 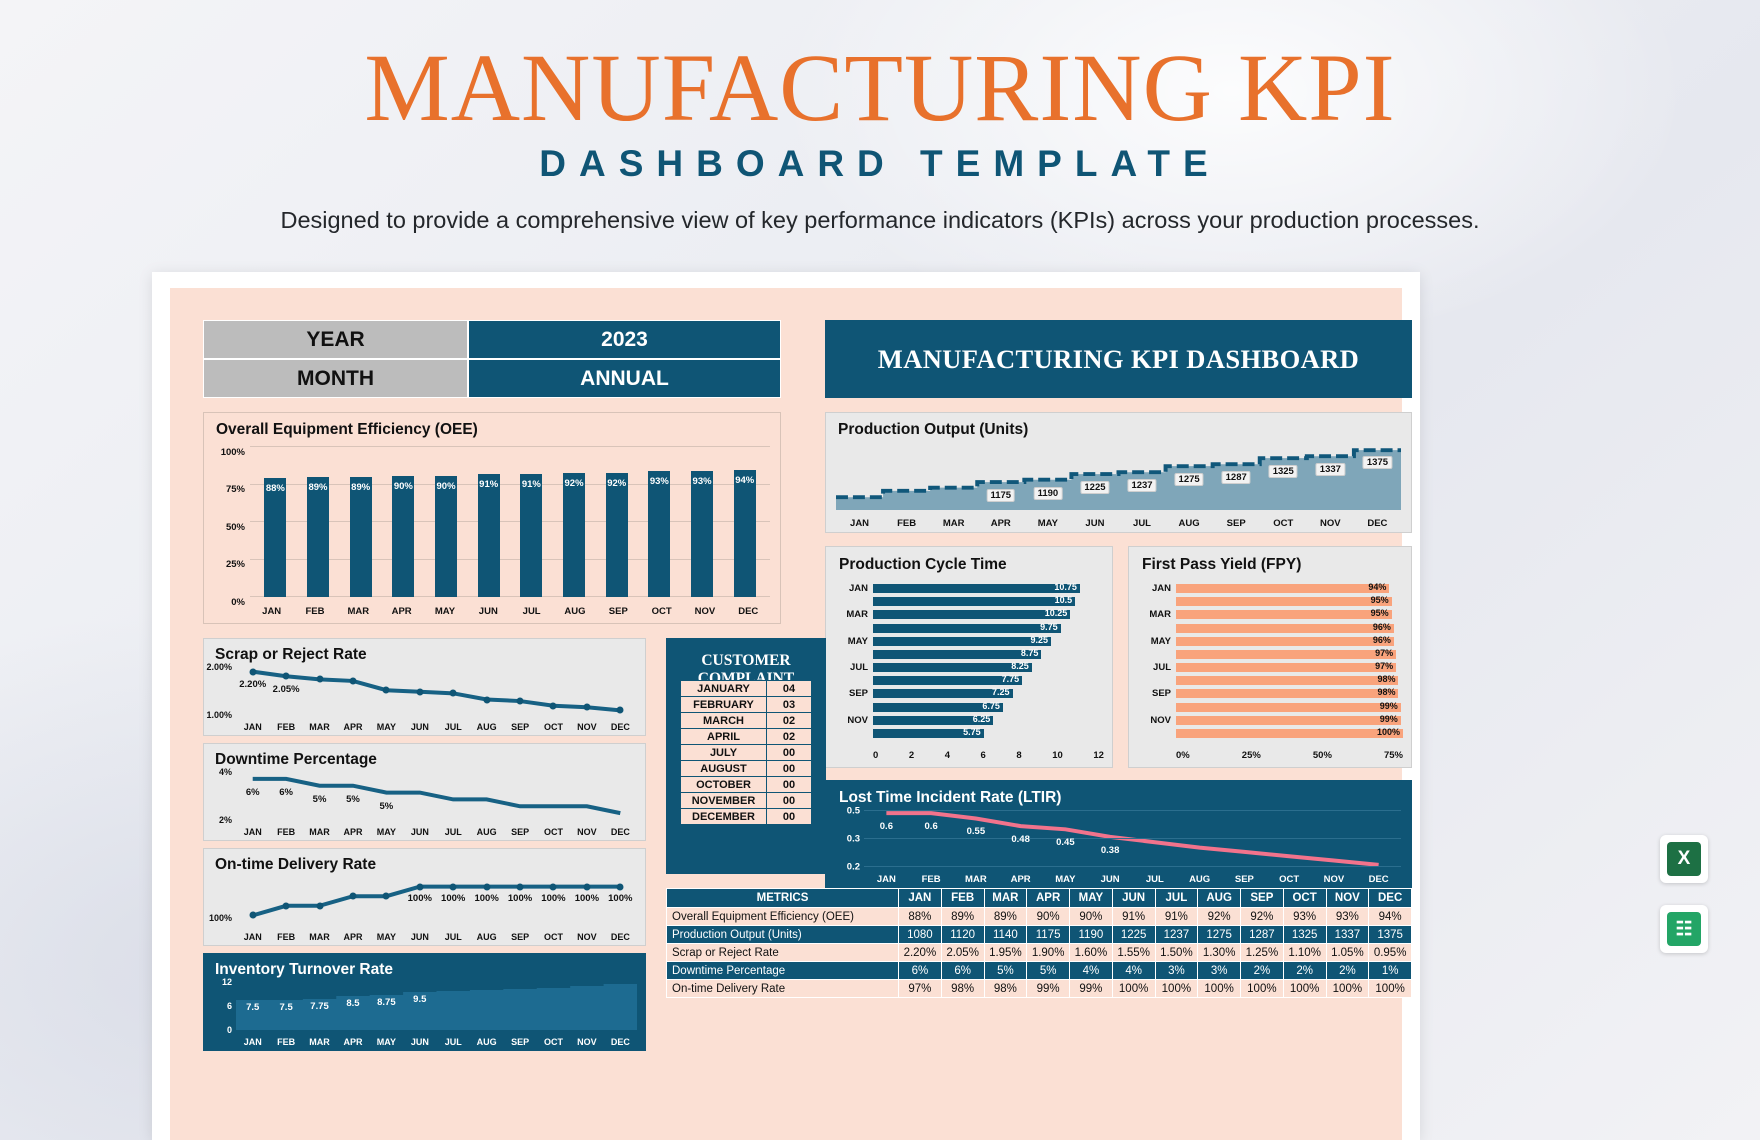 I want to click on table-row: MARCH 02, so click(x=746, y=720).